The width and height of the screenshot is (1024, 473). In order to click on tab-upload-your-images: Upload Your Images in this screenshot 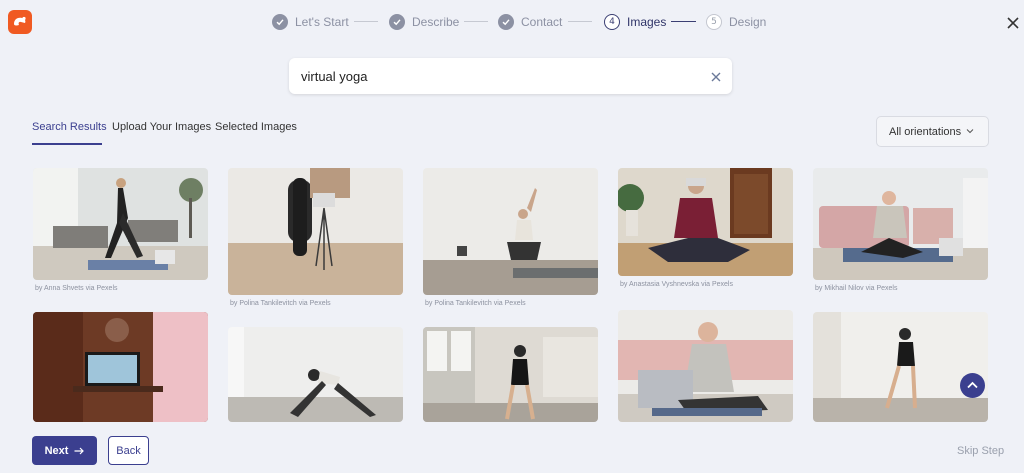, I will do `click(161, 127)`.